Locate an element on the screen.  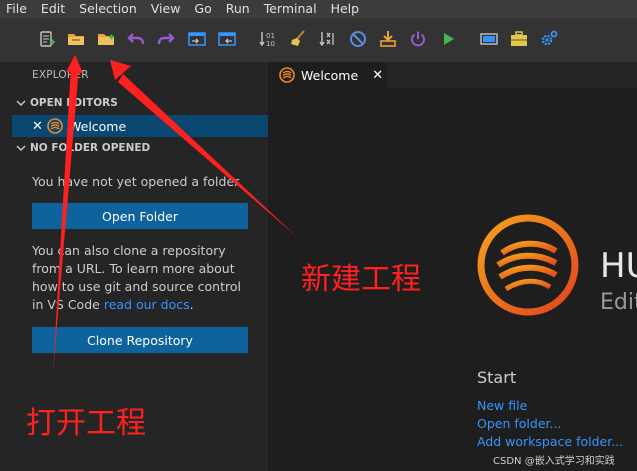
gear-network-icon is located at coordinates (549, 39).